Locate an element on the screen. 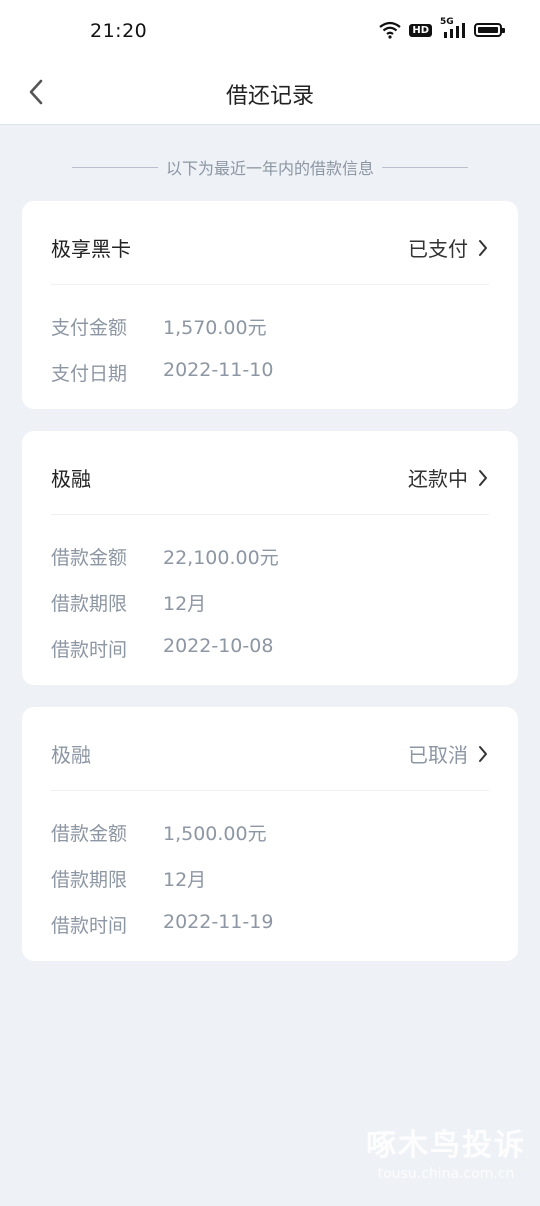 The image size is (540, 1206). card-header: 极享黑卡 已支付 is located at coordinates (270, 243).